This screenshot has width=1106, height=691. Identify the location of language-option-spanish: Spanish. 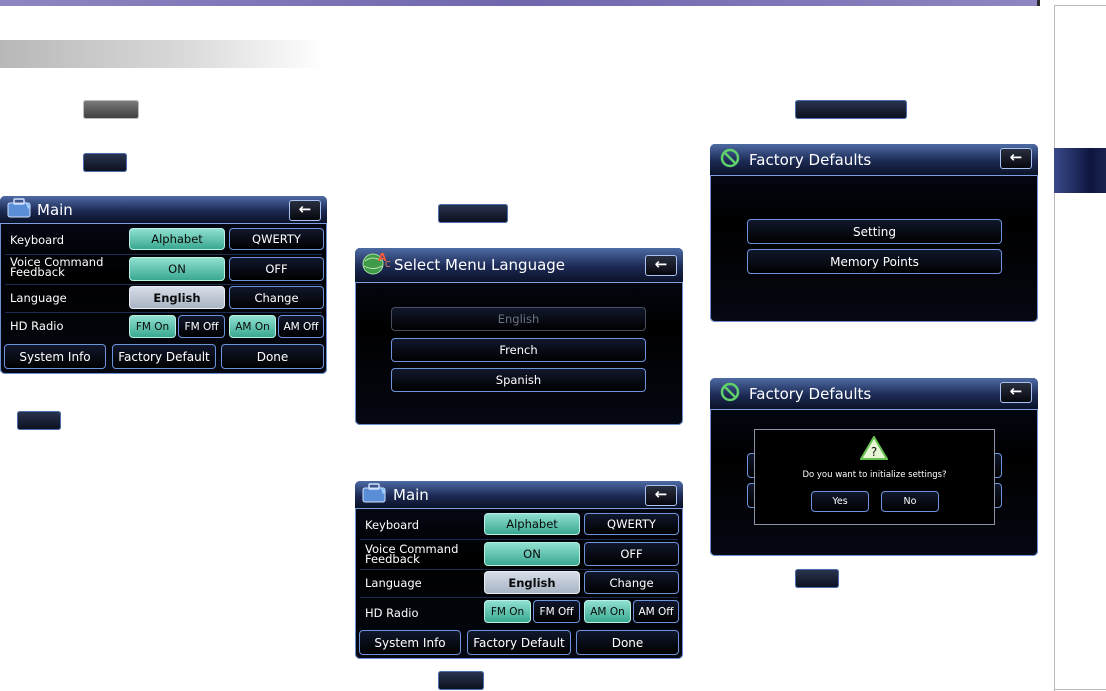
(518, 380).